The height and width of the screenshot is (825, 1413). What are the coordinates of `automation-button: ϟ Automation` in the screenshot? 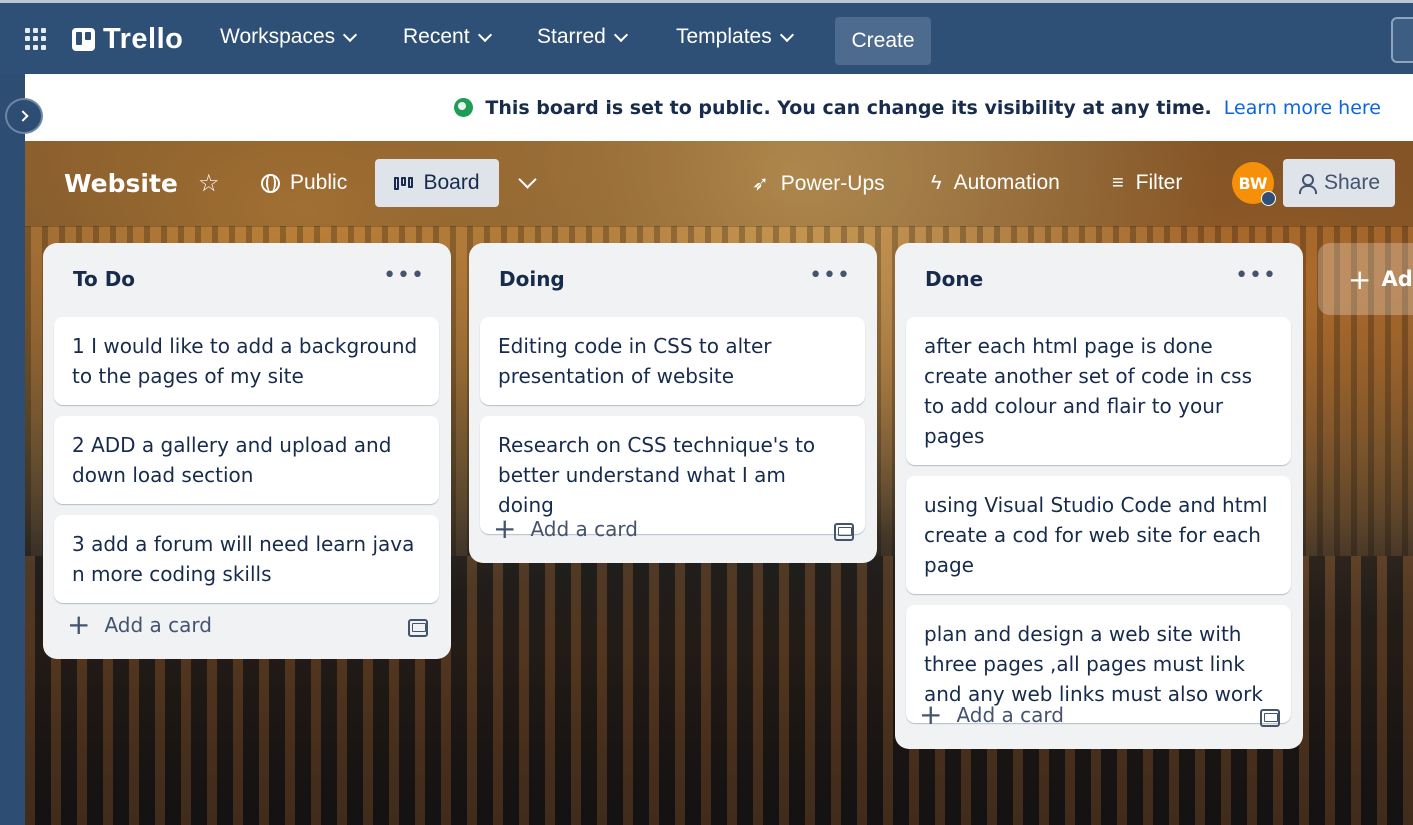 It's located at (995, 183).